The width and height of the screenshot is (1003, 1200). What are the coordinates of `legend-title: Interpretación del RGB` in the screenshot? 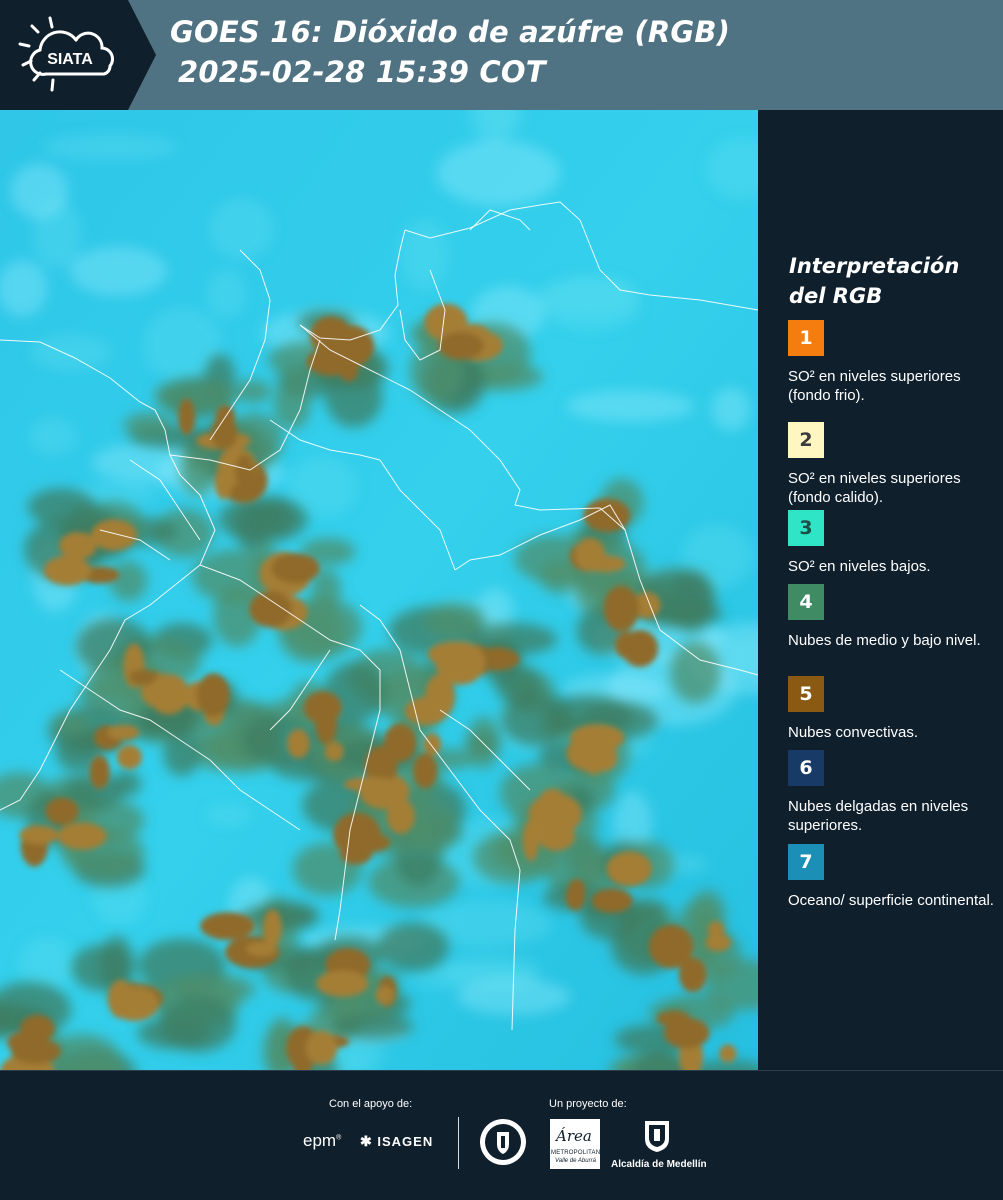 It's located at (894, 281).